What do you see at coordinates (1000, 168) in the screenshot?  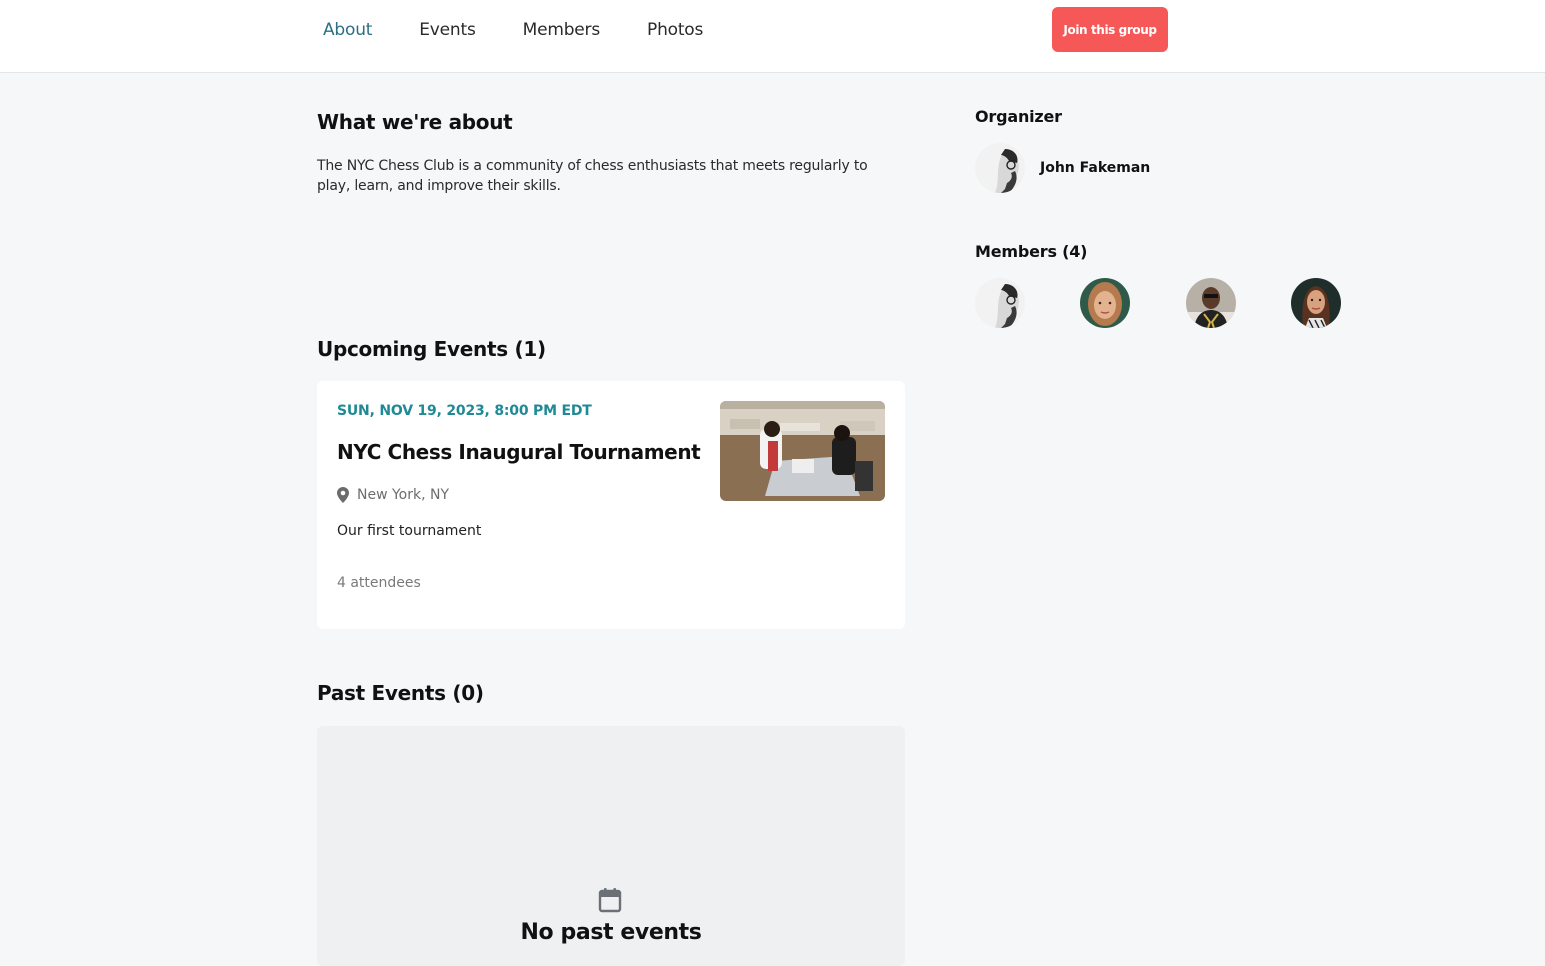 I see `organizer-avatar` at bounding box center [1000, 168].